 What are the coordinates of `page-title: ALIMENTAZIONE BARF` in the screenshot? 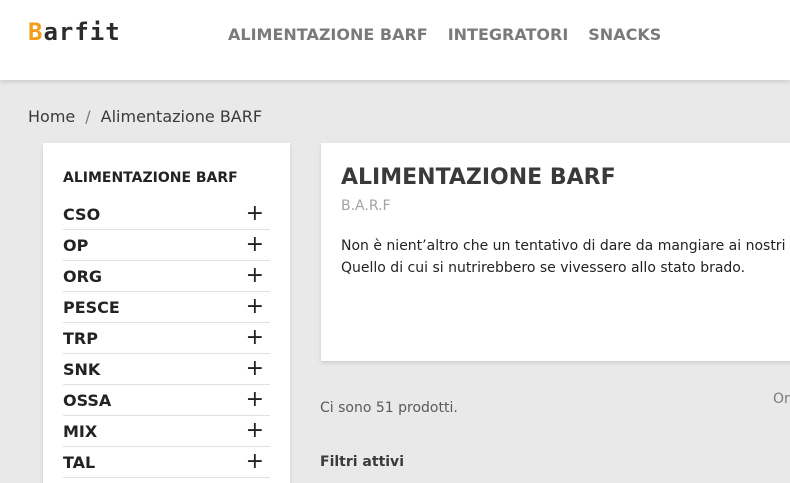 It's located at (478, 177).